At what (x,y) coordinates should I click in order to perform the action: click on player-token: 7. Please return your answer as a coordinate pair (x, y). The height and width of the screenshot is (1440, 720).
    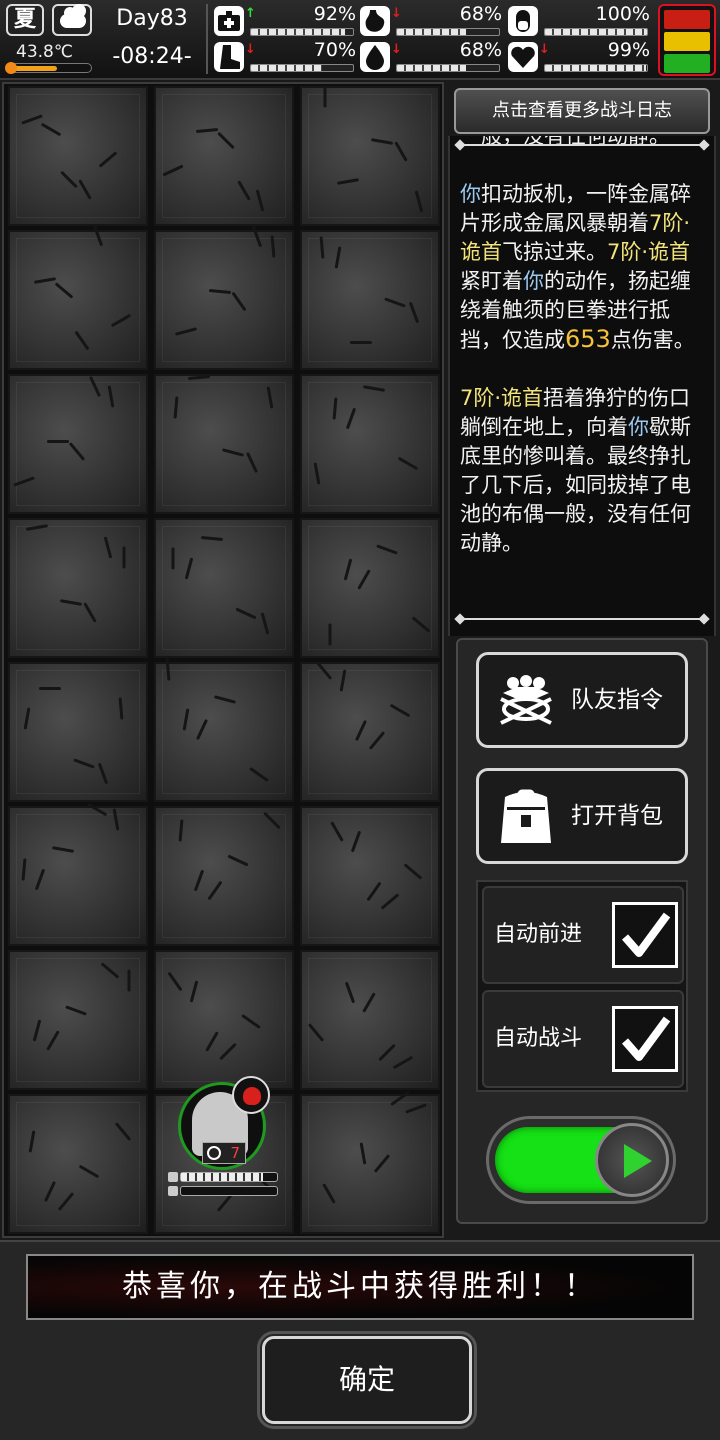
    Looking at the image, I should click on (224, 1124).